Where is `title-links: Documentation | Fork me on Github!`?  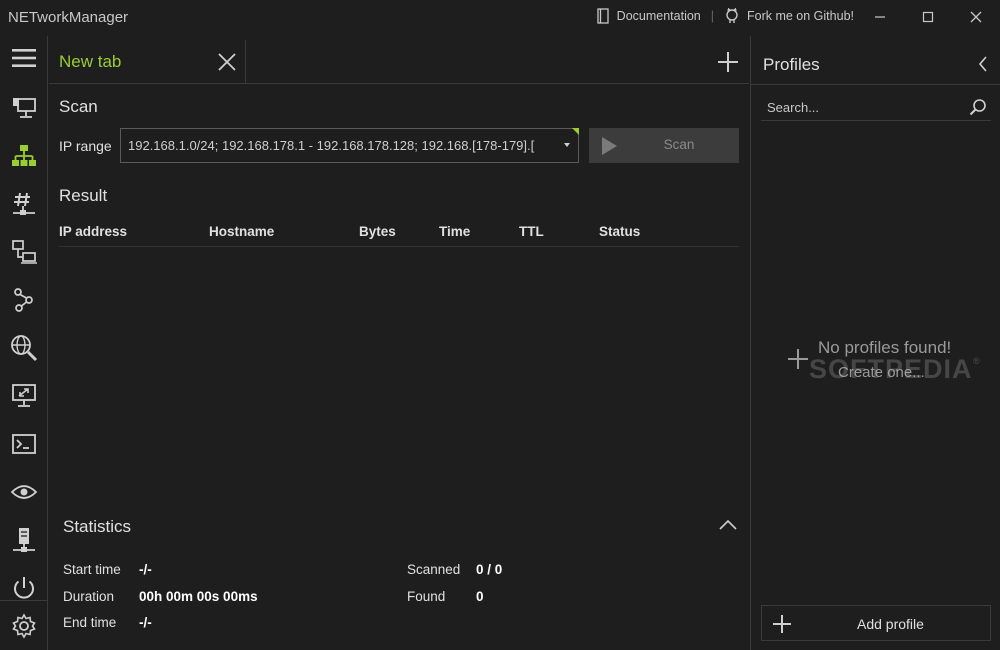 title-links: Documentation | Fork me on Github! is located at coordinates (725, 16).